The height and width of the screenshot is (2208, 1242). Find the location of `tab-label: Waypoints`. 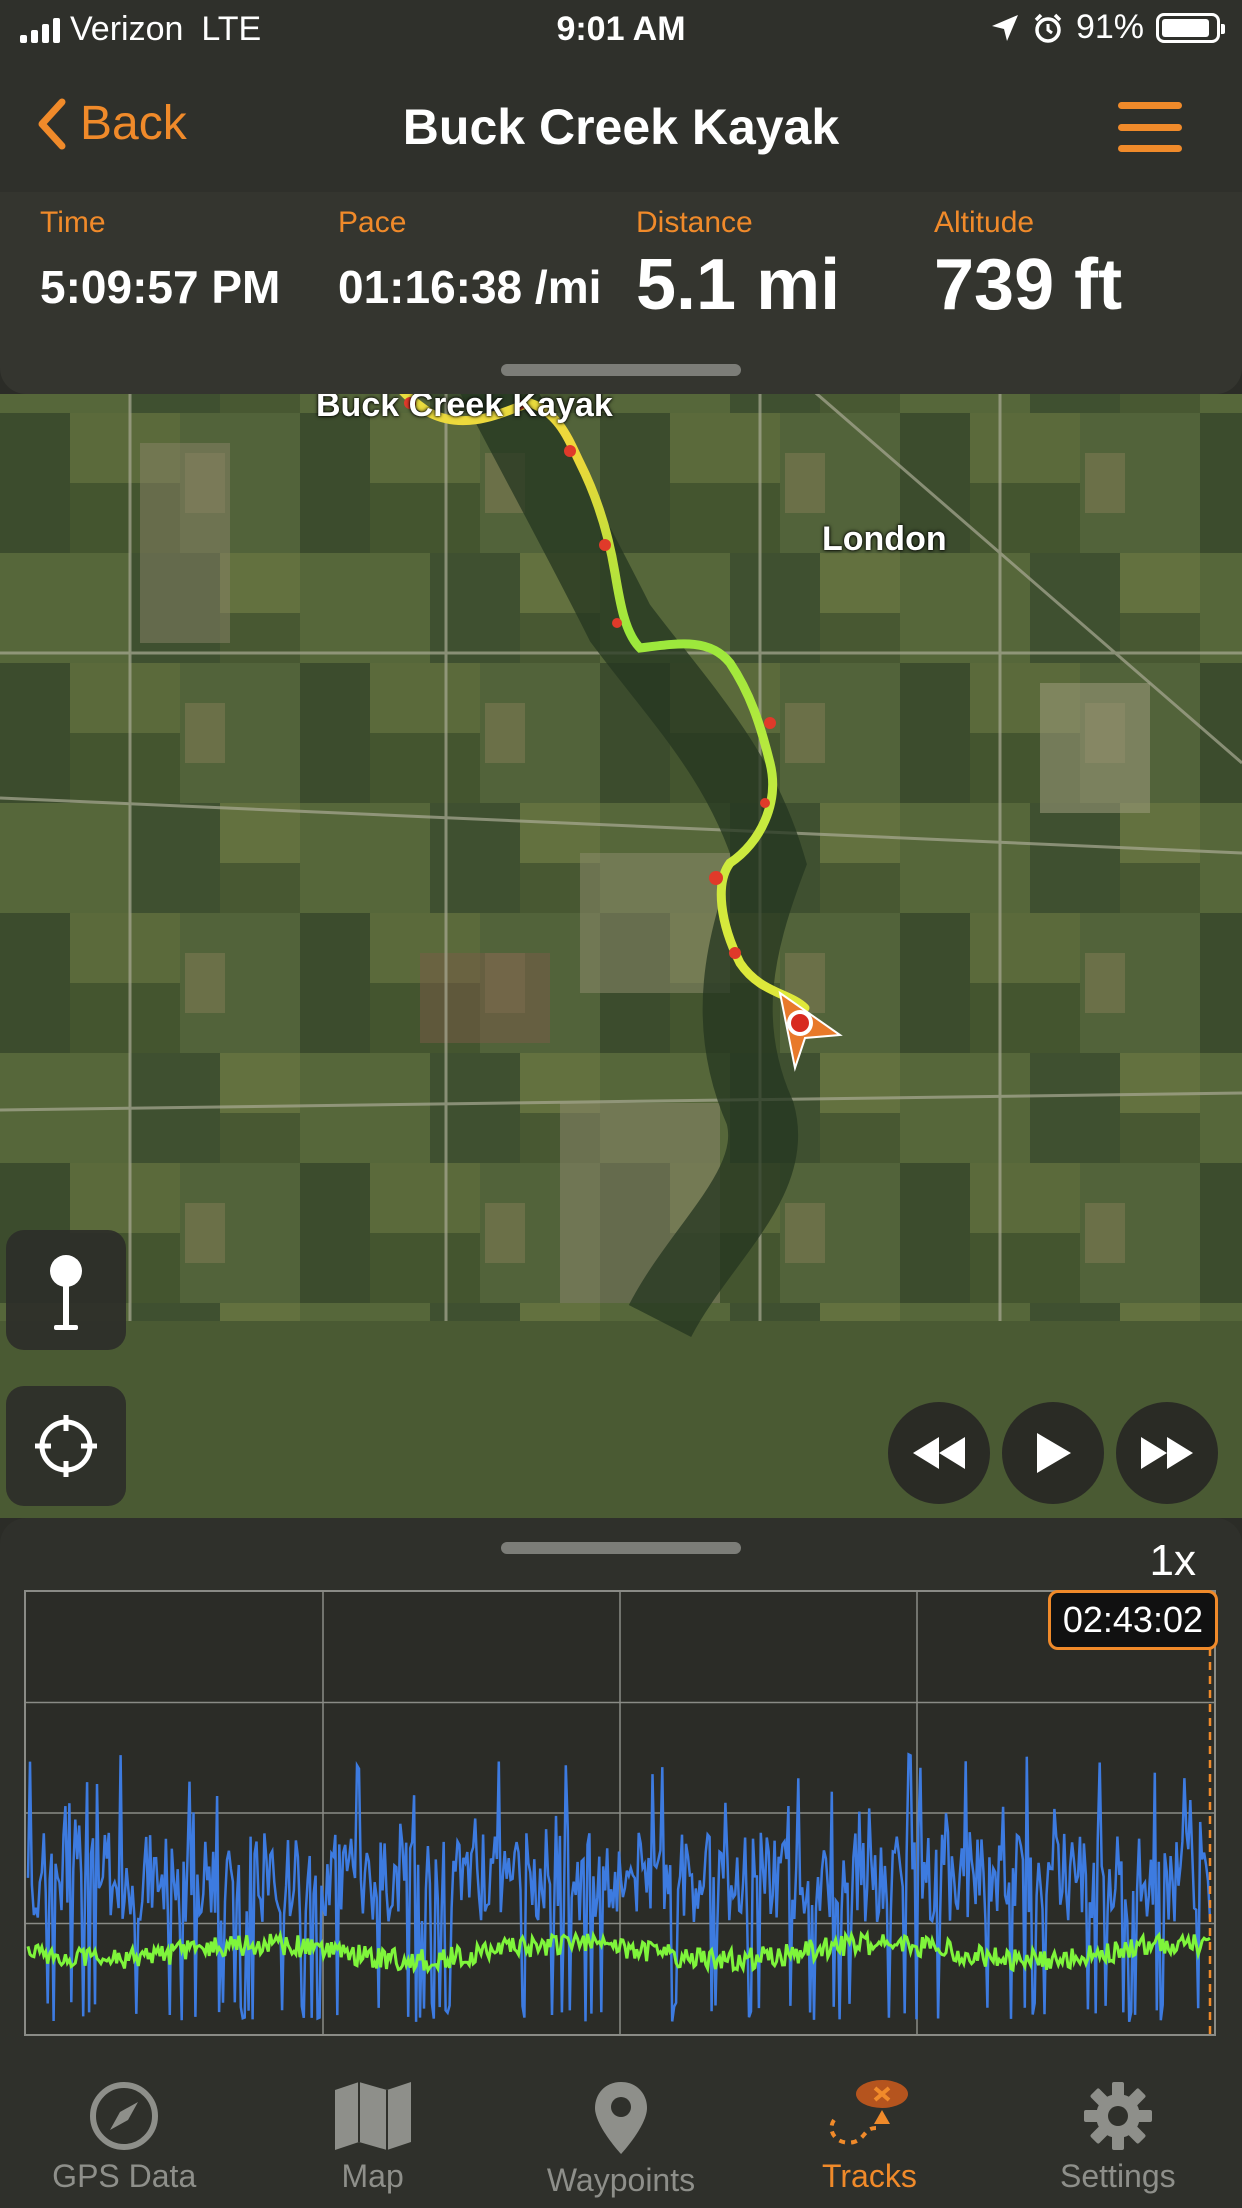

tab-label: Waypoints is located at coordinates (621, 2180).